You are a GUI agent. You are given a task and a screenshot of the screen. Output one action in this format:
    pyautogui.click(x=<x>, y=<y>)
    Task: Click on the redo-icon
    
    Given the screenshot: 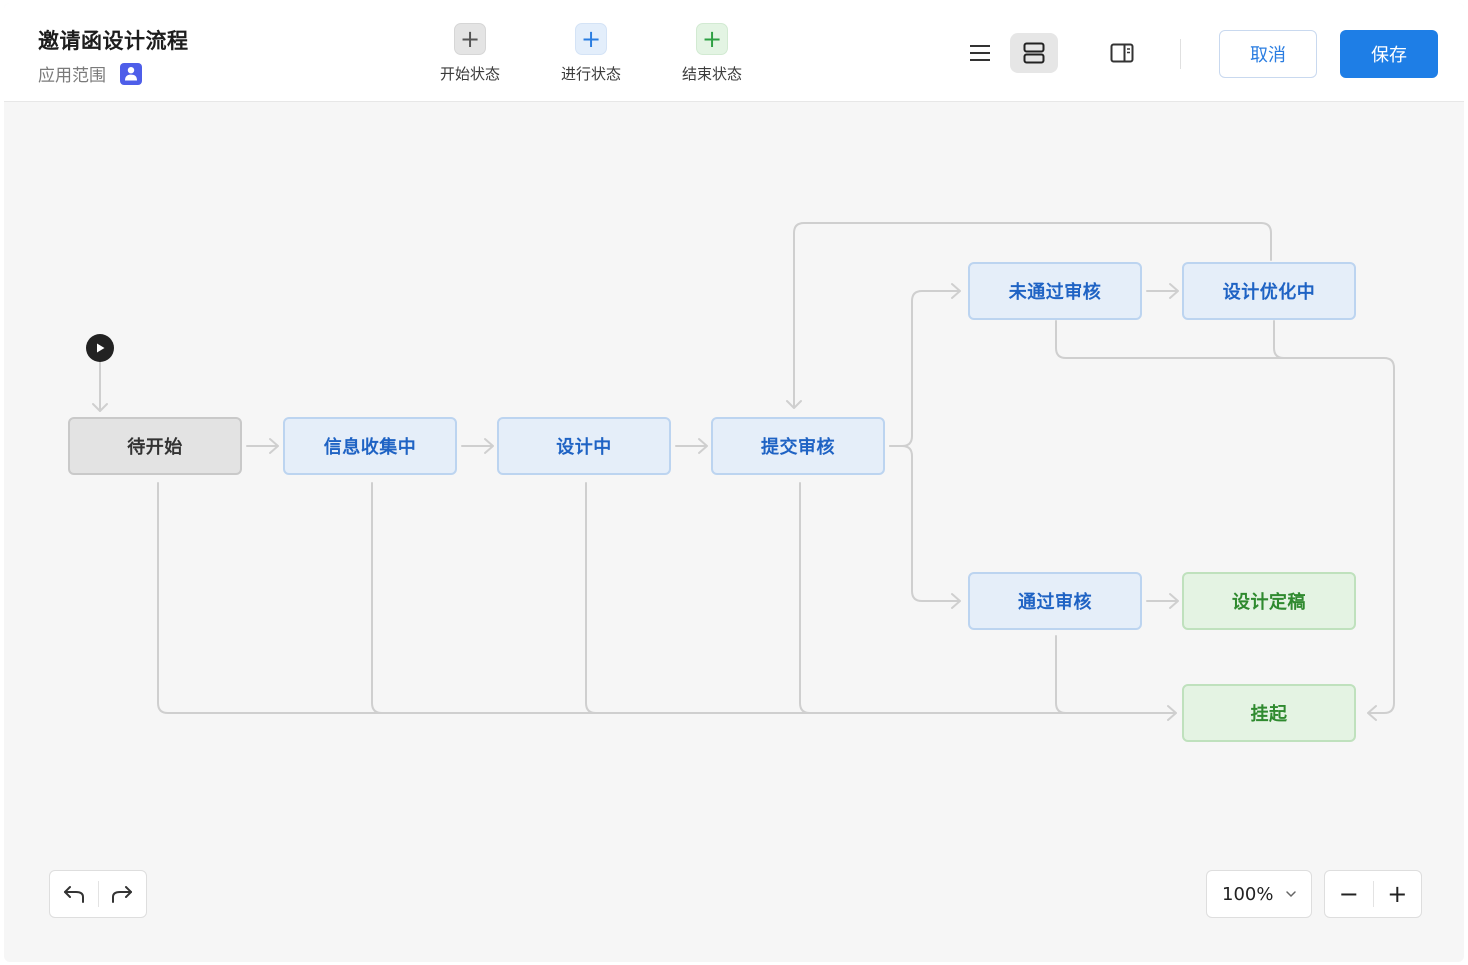 What is the action you would take?
    pyautogui.click(x=122, y=894)
    